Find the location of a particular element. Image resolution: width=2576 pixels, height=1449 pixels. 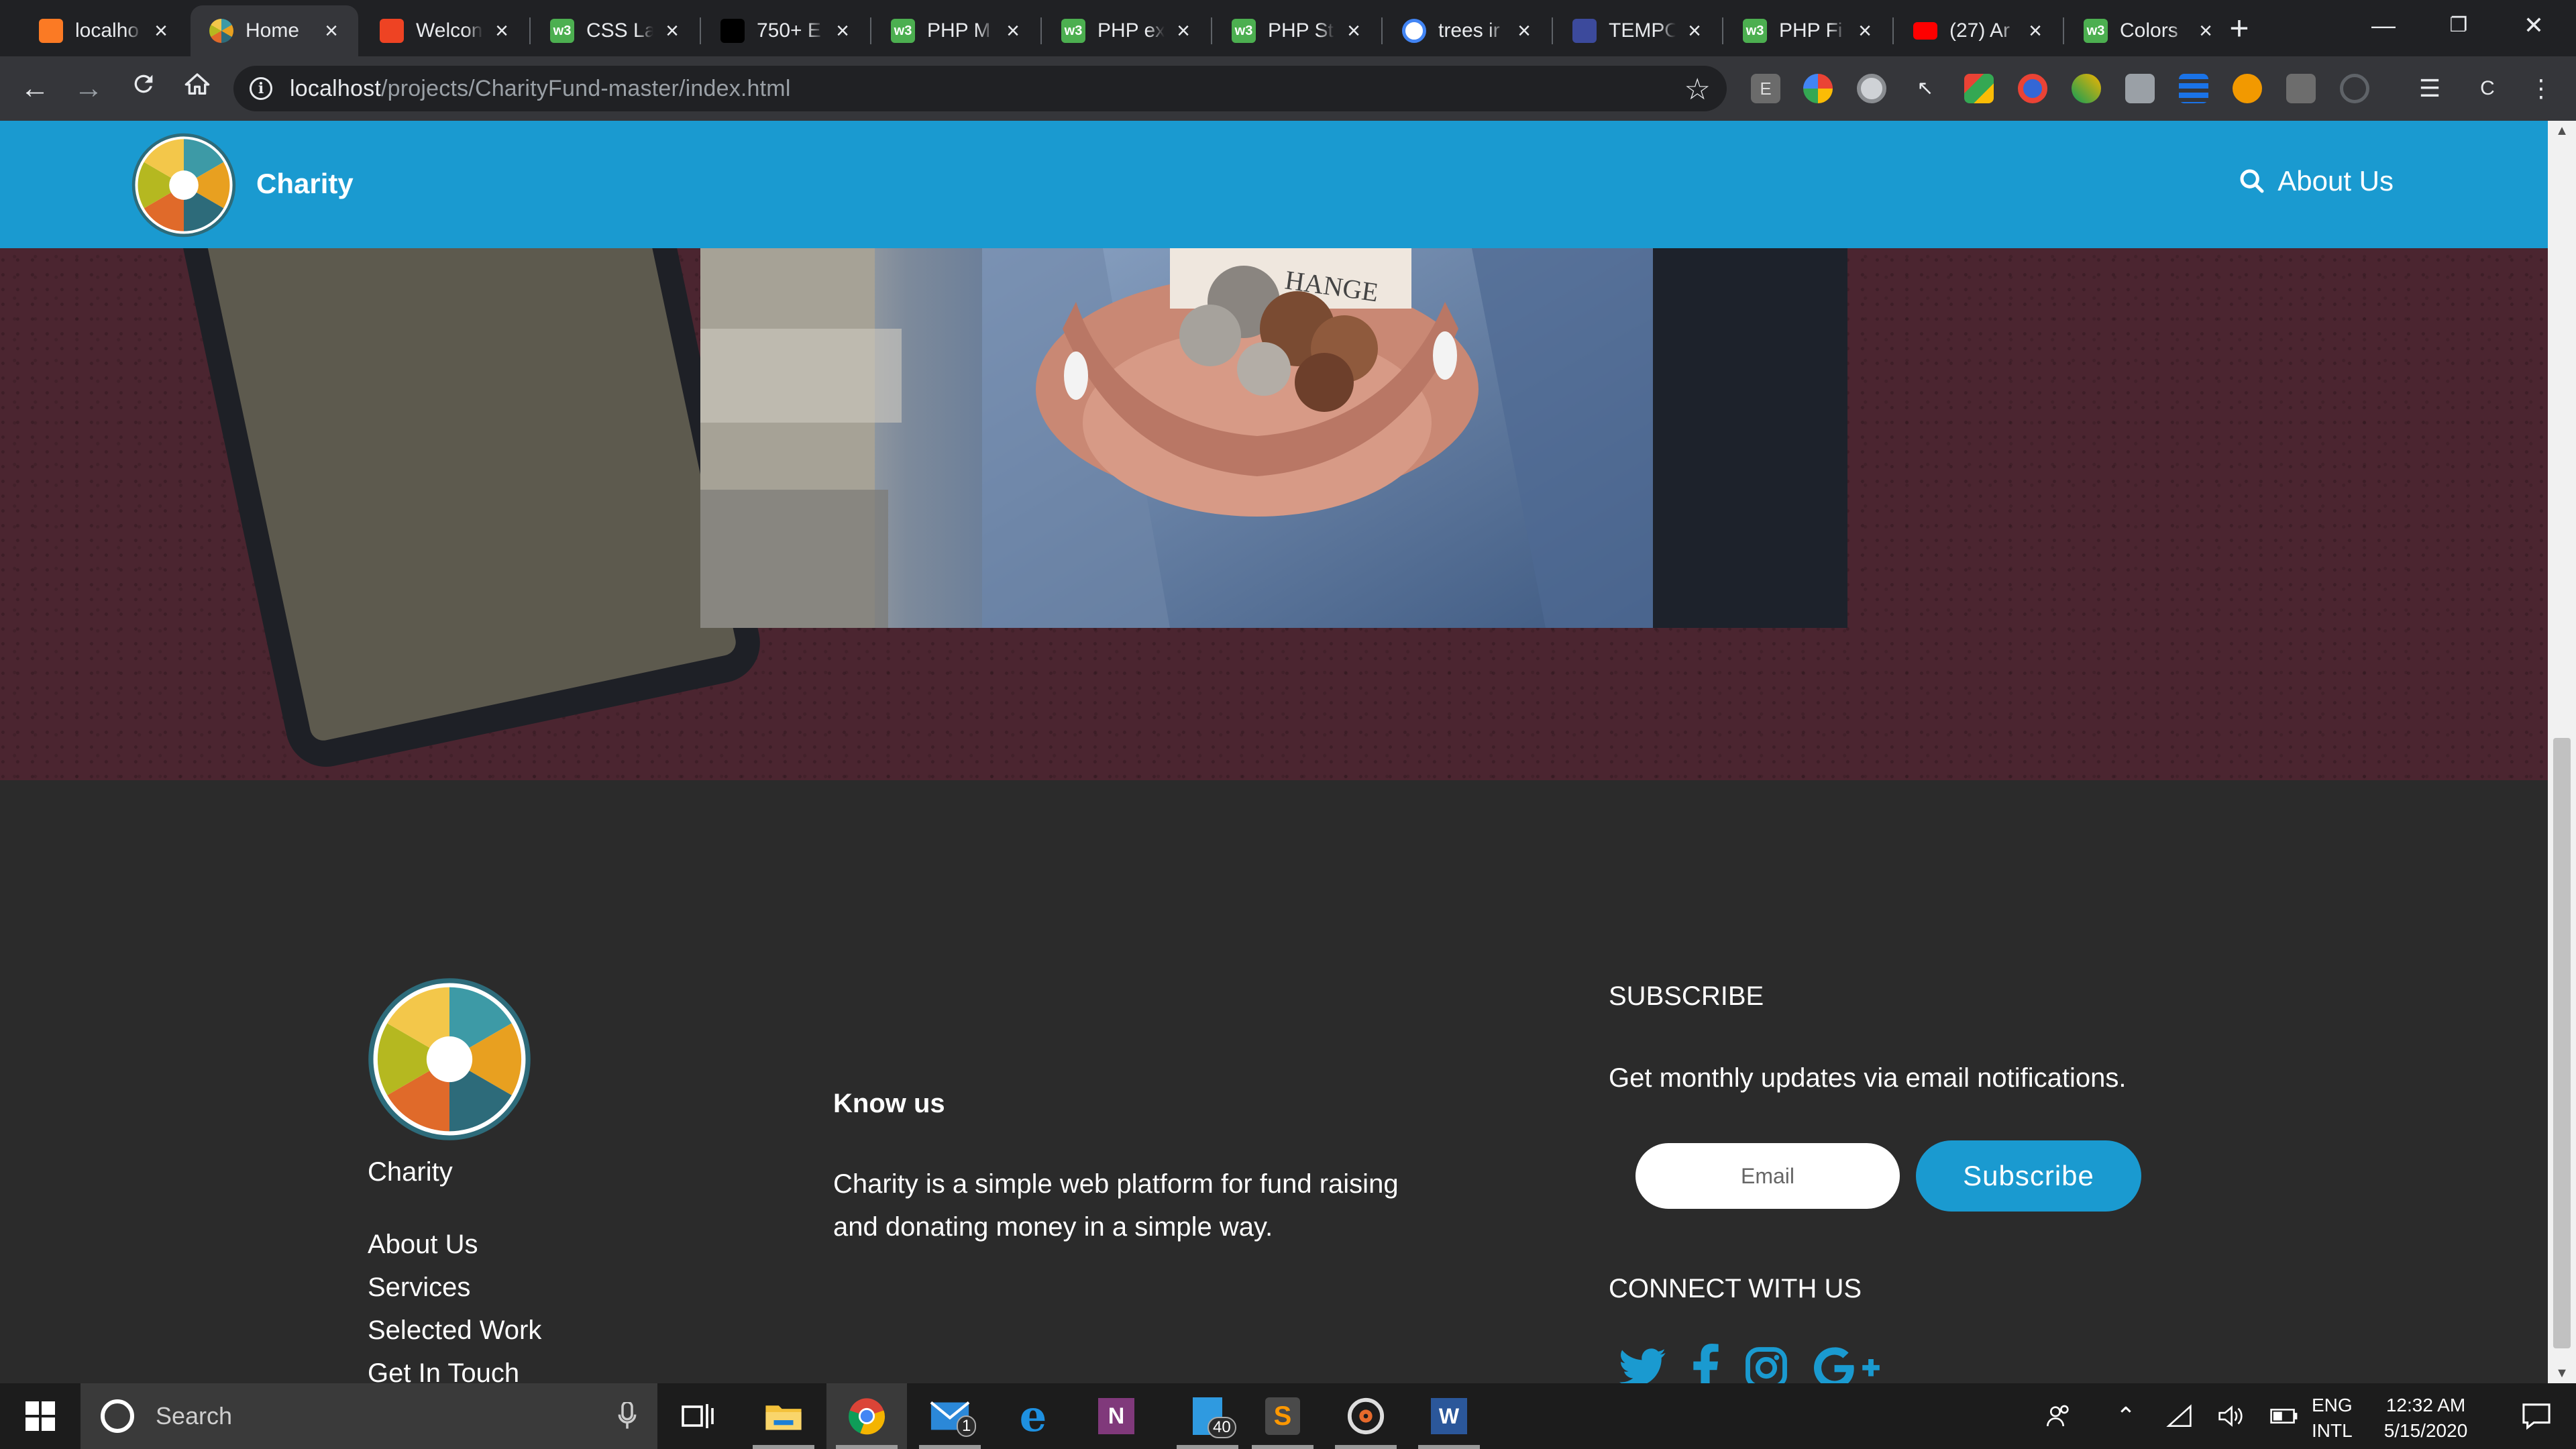

browser-tab: trees ir × is located at coordinates (1467, 30).